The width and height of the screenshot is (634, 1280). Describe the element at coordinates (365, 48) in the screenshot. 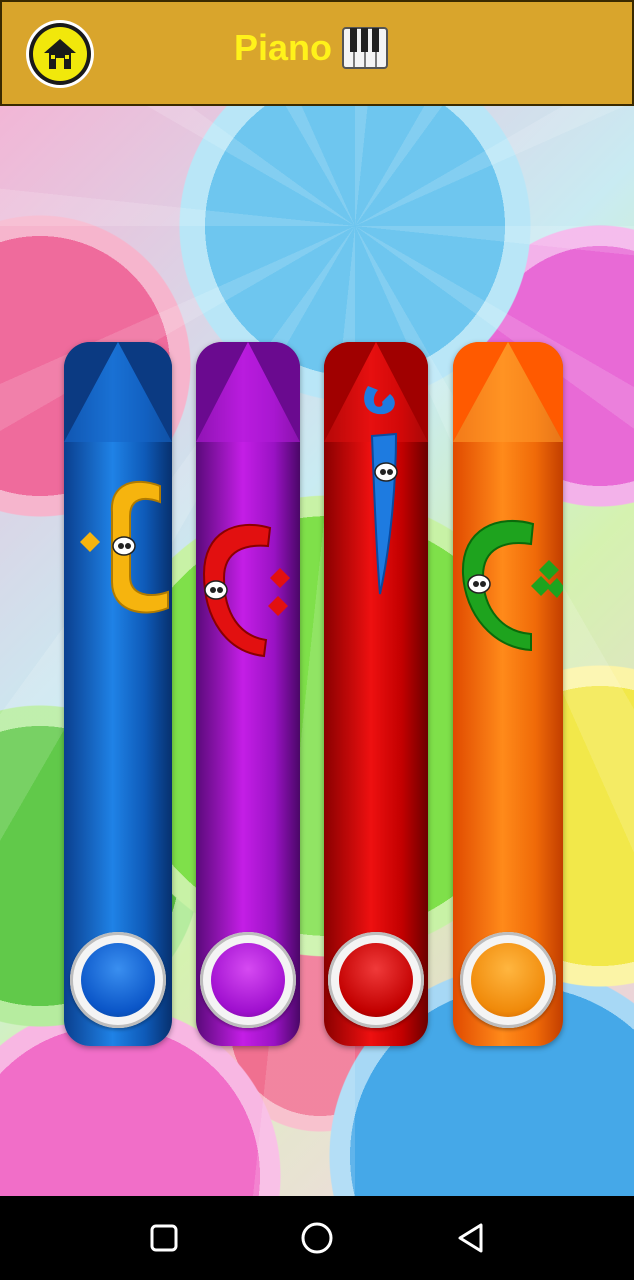

I see `piano-keys-icon` at that location.